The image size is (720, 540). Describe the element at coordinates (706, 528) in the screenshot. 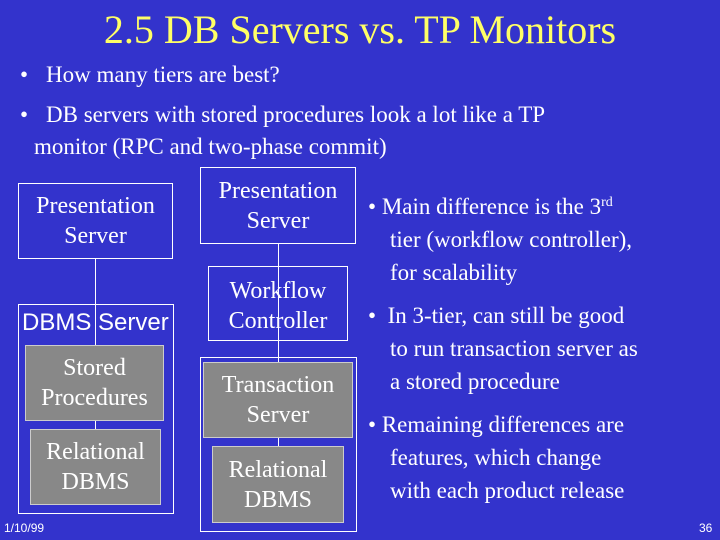

I see `page-number: 36` at that location.